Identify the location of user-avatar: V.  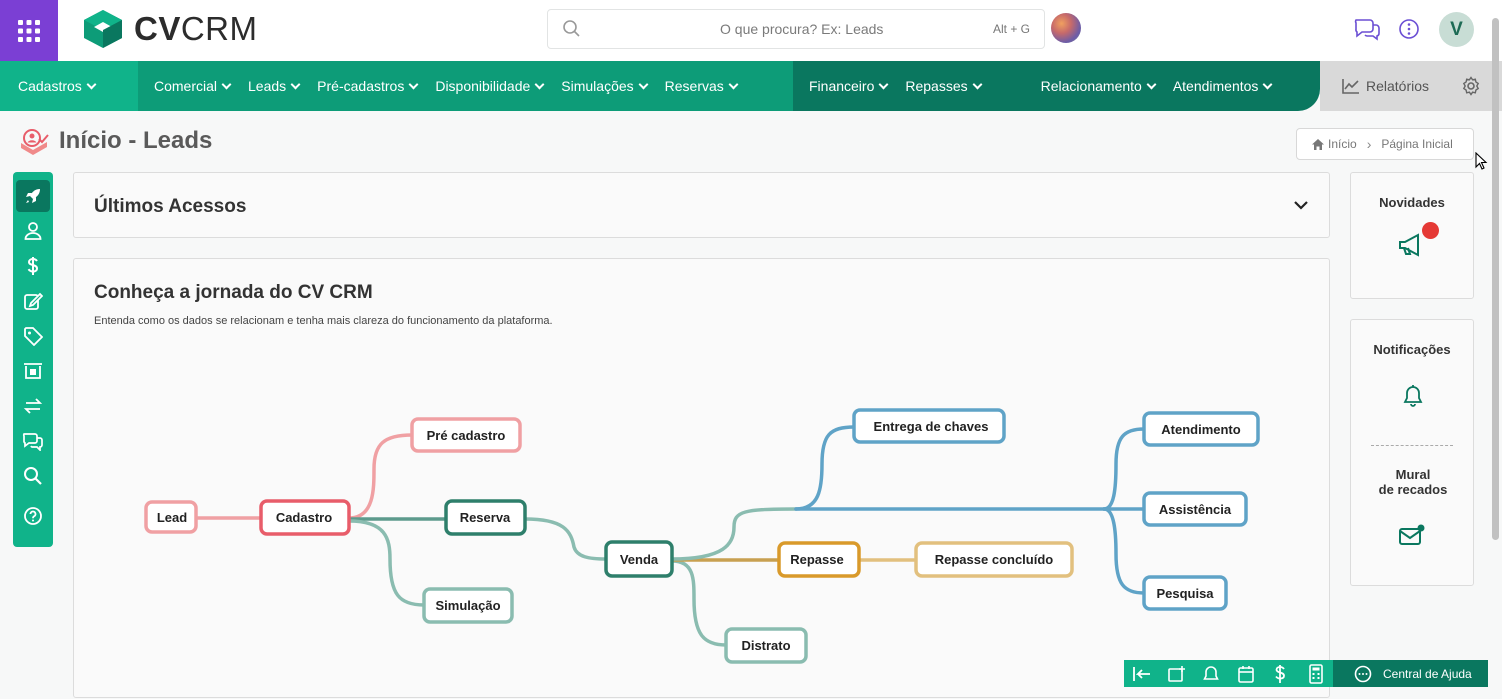
(1456, 29).